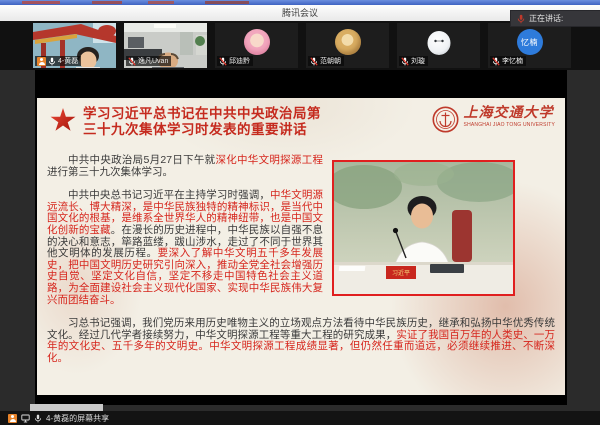 This screenshot has width=600, height=425. What do you see at coordinates (169, 195) in the screenshot?
I see `text-segment: 中共中央总书记习近平在主持学习时强调，` at bounding box center [169, 195].